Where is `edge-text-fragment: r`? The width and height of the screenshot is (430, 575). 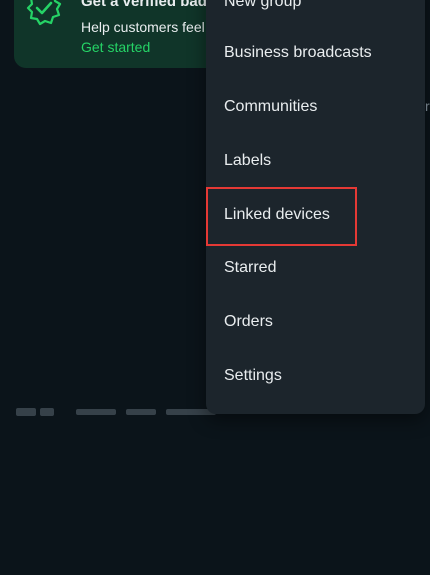 edge-text-fragment: r is located at coordinates (427, 106).